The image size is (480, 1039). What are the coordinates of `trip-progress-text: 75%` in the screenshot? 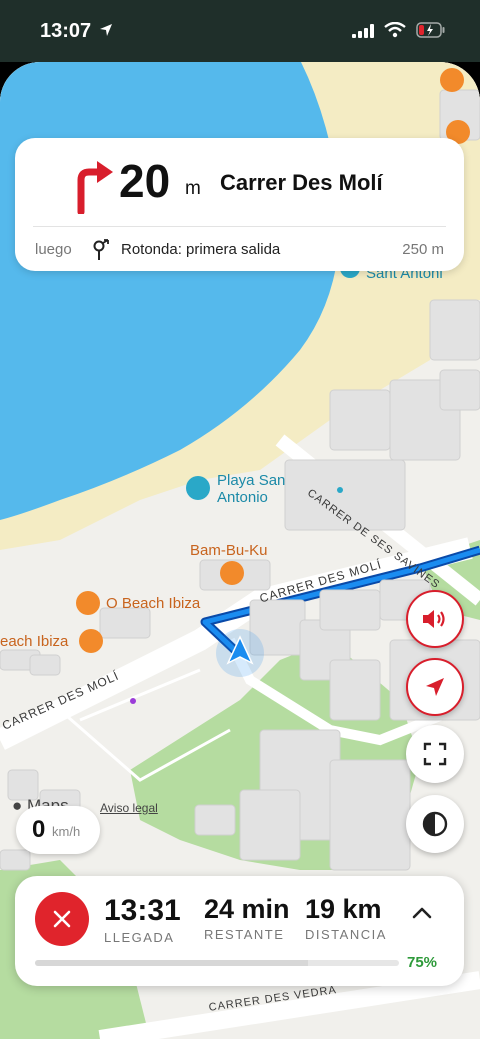 It's located at (422, 962).